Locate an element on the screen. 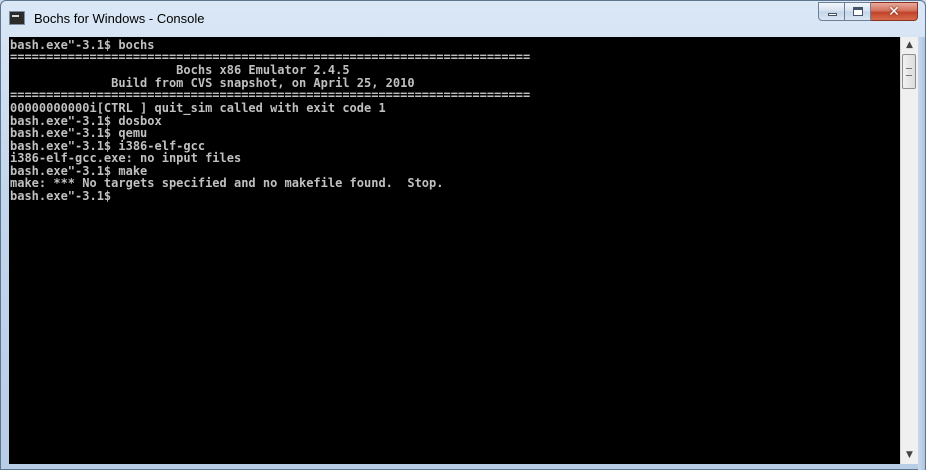 Image resolution: width=926 pixels, height=470 pixels. minimize-icon is located at coordinates (832, 14).